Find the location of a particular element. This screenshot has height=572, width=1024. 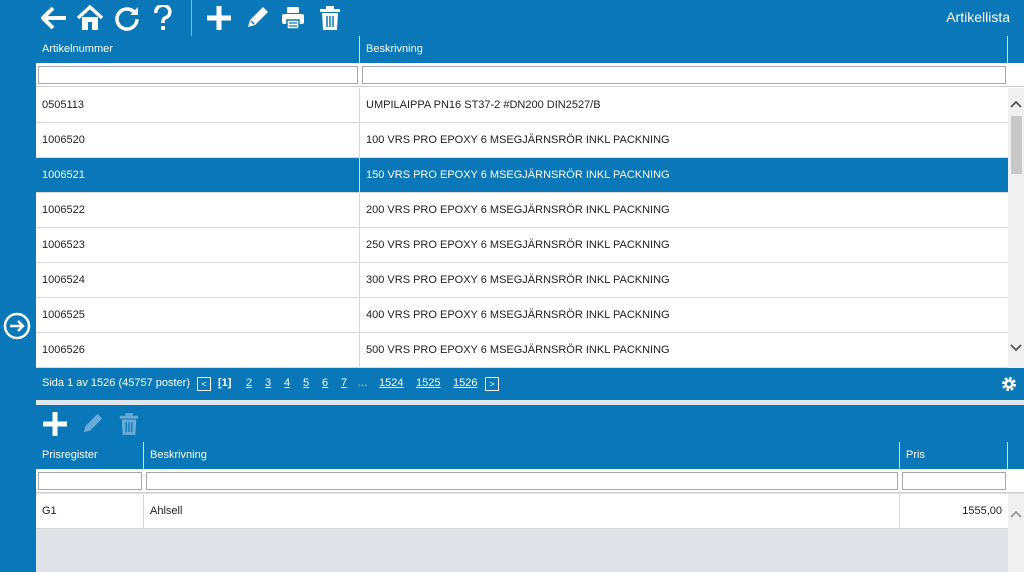

chevron-down-icon is located at coordinates (1016, 348).